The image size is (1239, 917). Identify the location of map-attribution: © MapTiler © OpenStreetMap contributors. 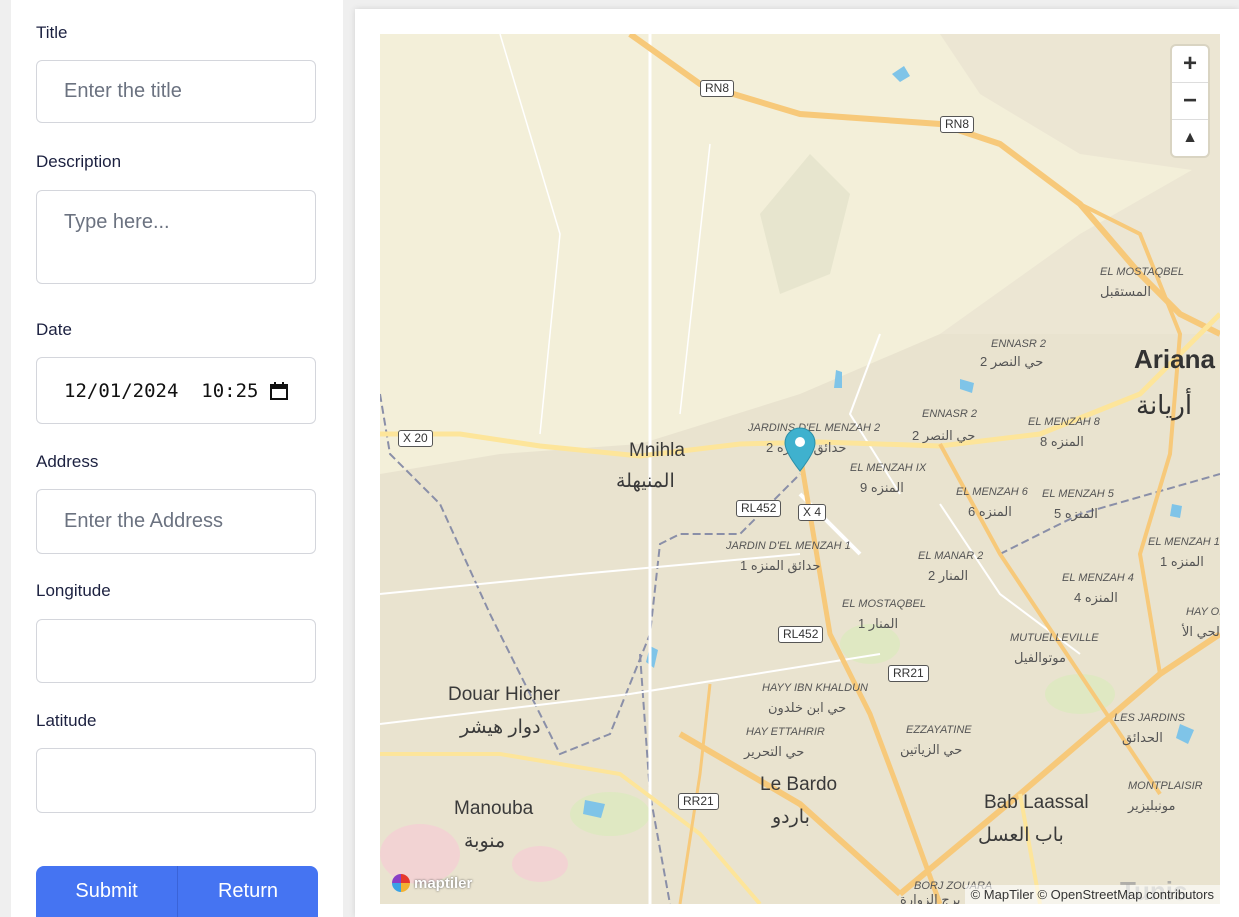
(1092, 894).